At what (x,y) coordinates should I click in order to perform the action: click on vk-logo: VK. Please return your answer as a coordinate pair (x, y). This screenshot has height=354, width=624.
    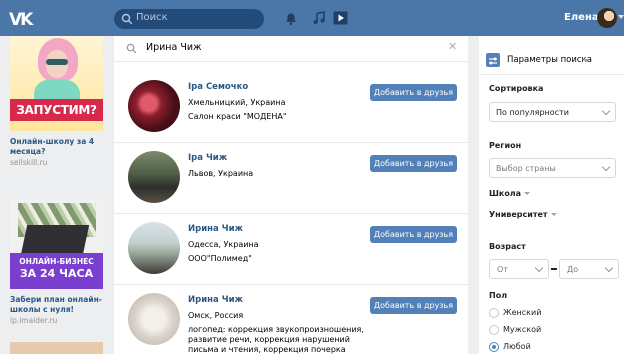
    Looking at the image, I should click on (21, 20).